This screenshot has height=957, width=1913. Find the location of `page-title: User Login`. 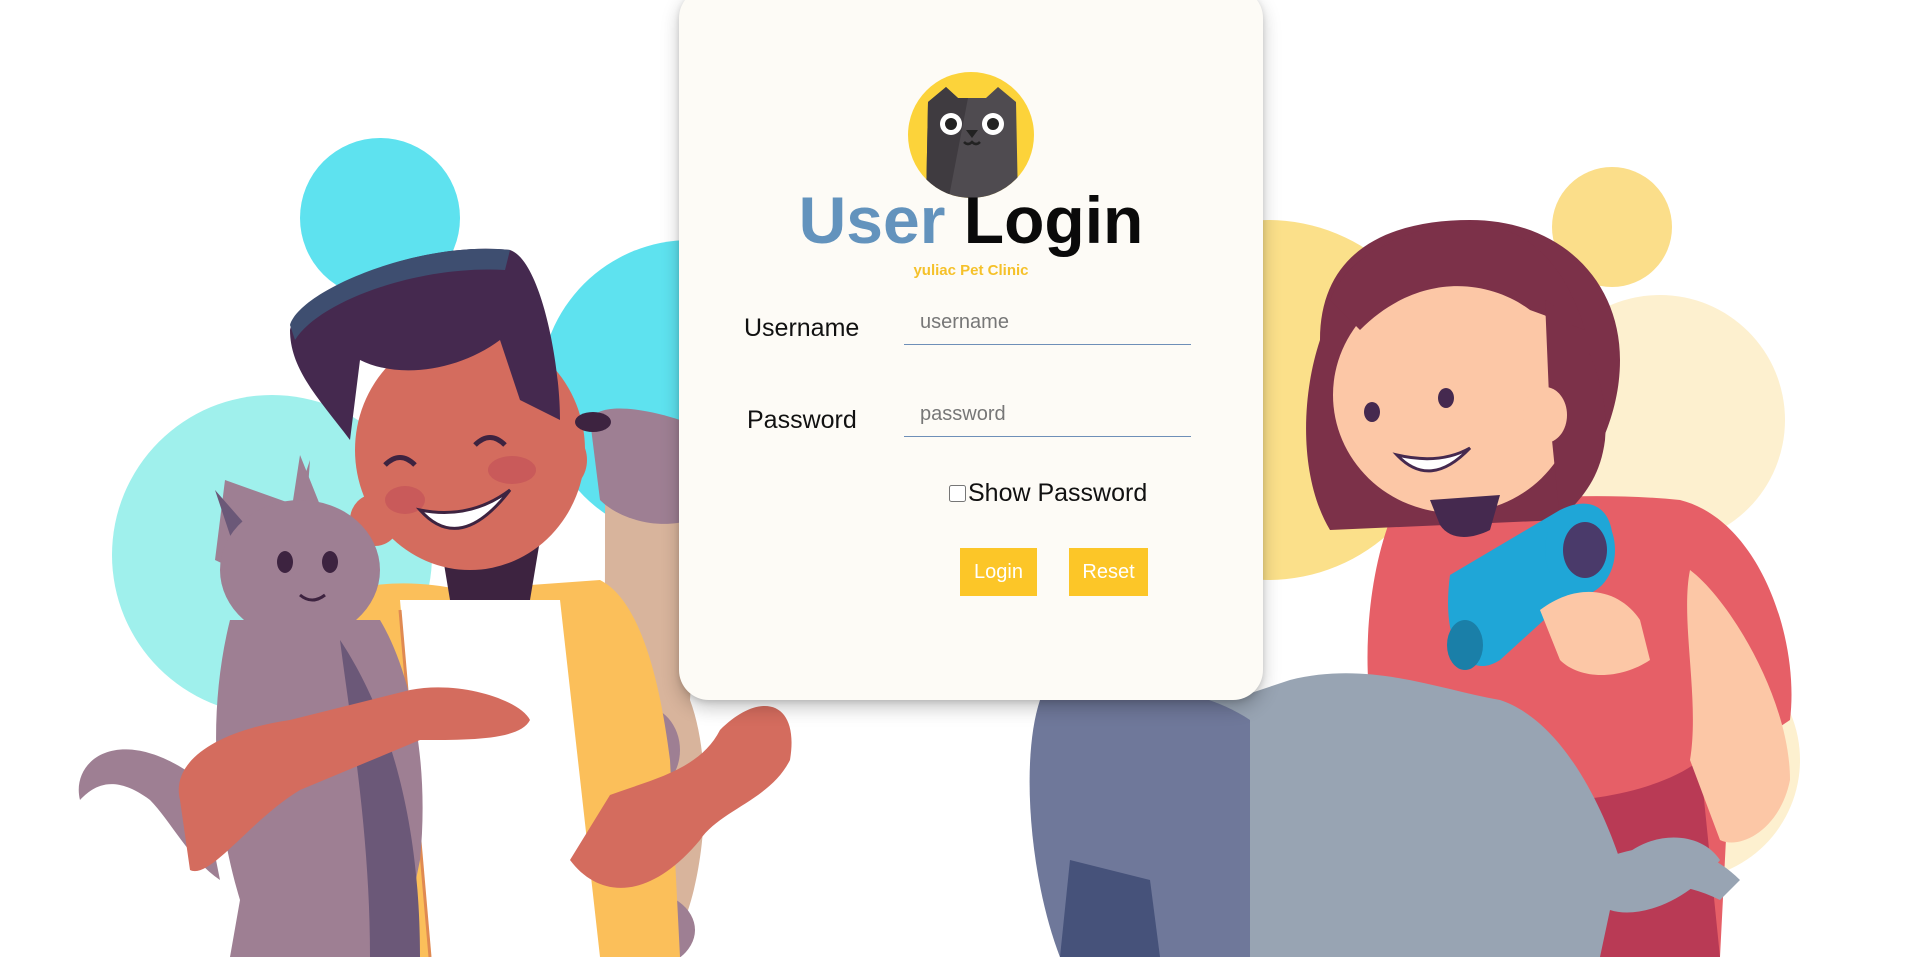

page-title: User Login is located at coordinates (971, 220).